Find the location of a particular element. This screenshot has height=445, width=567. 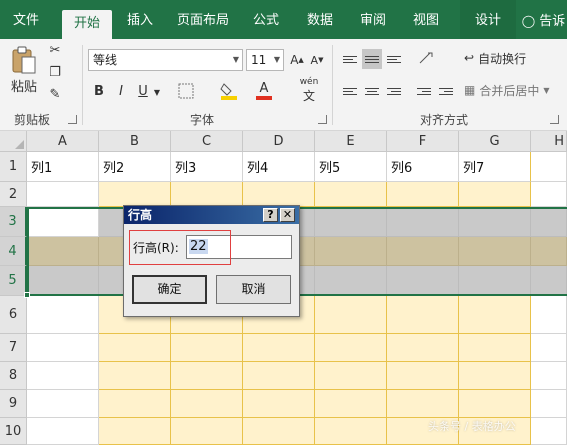

cell-c10 is located at coordinates (207, 431).